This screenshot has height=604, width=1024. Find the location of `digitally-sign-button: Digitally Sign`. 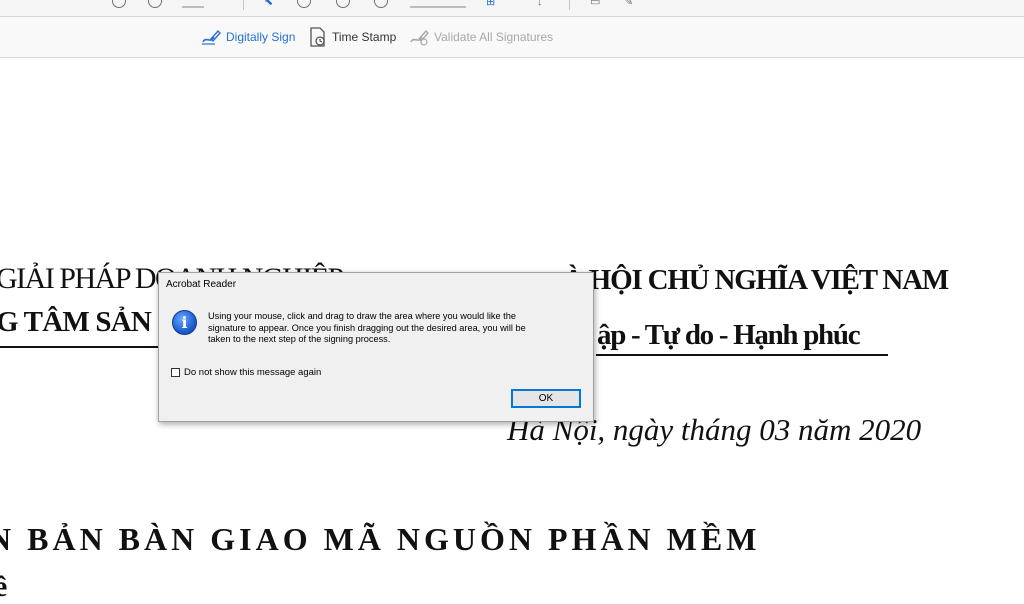

digitally-sign-button: Digitally Sign is located at coordinates (248, 37).